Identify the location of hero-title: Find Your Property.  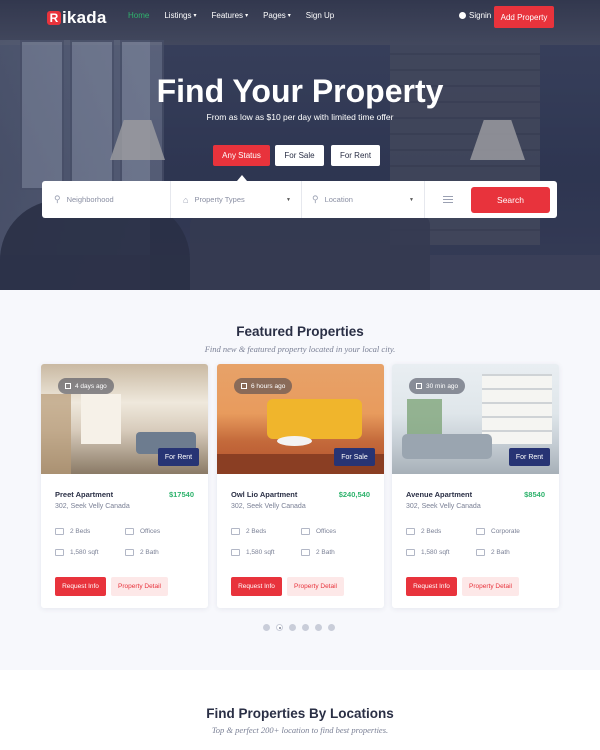
(300, 91).